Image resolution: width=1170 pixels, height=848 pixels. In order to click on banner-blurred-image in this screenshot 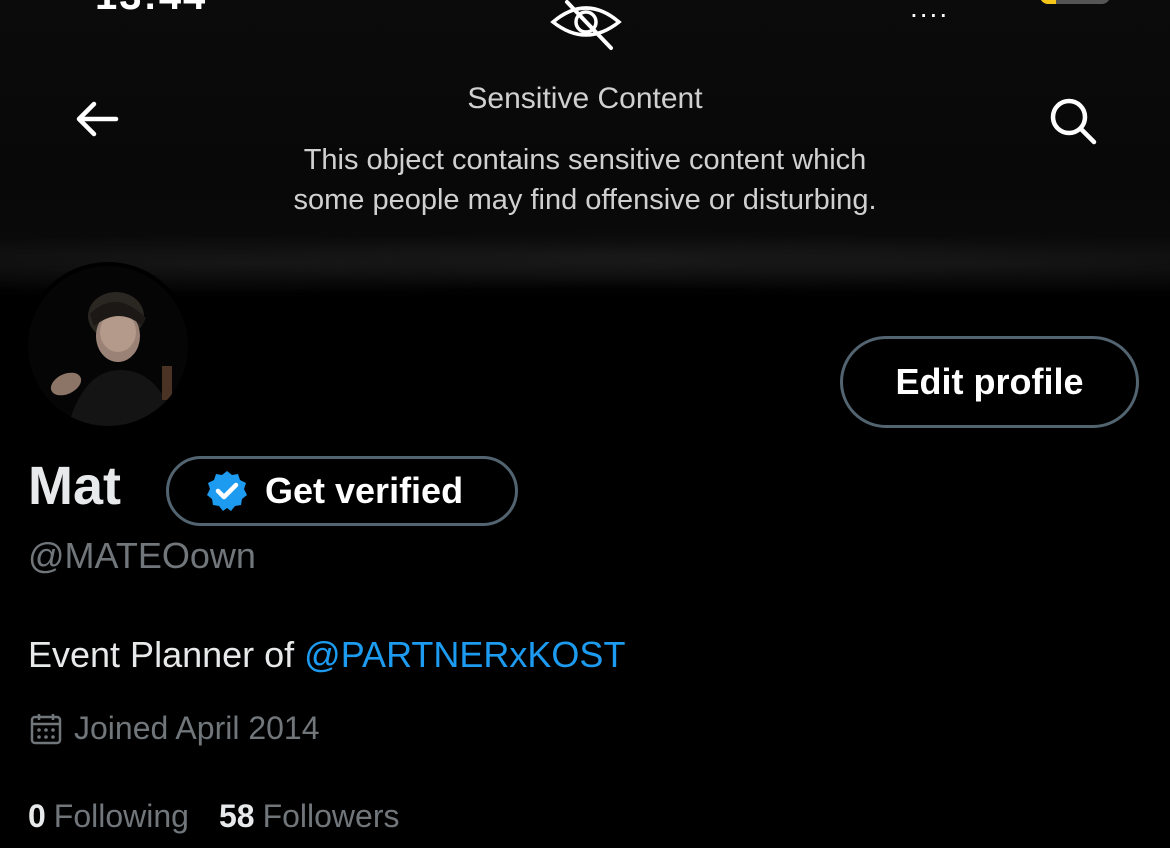, I will do `click(585, 255)`.